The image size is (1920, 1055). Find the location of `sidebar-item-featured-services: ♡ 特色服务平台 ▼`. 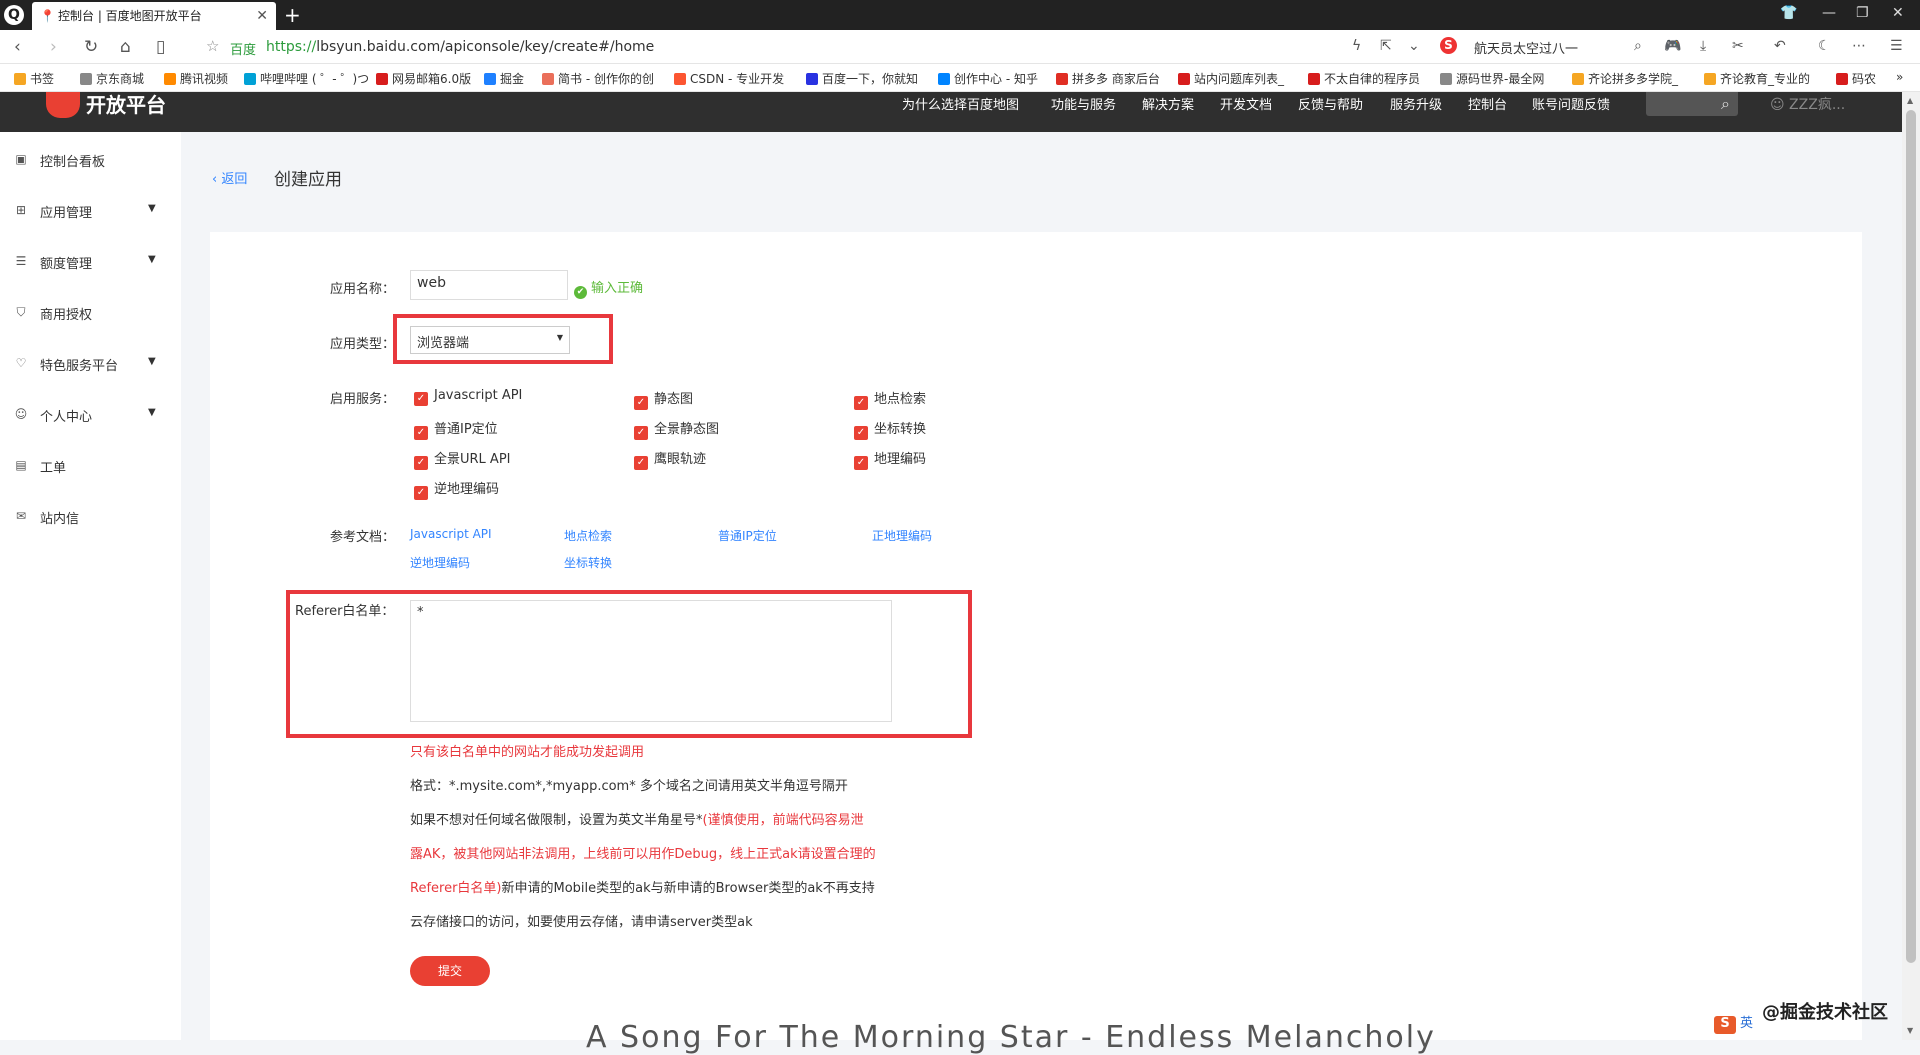

sidebar-item-featured-services: ♡ 特色服务平台 ▼ is located at coordinates (90, 365).